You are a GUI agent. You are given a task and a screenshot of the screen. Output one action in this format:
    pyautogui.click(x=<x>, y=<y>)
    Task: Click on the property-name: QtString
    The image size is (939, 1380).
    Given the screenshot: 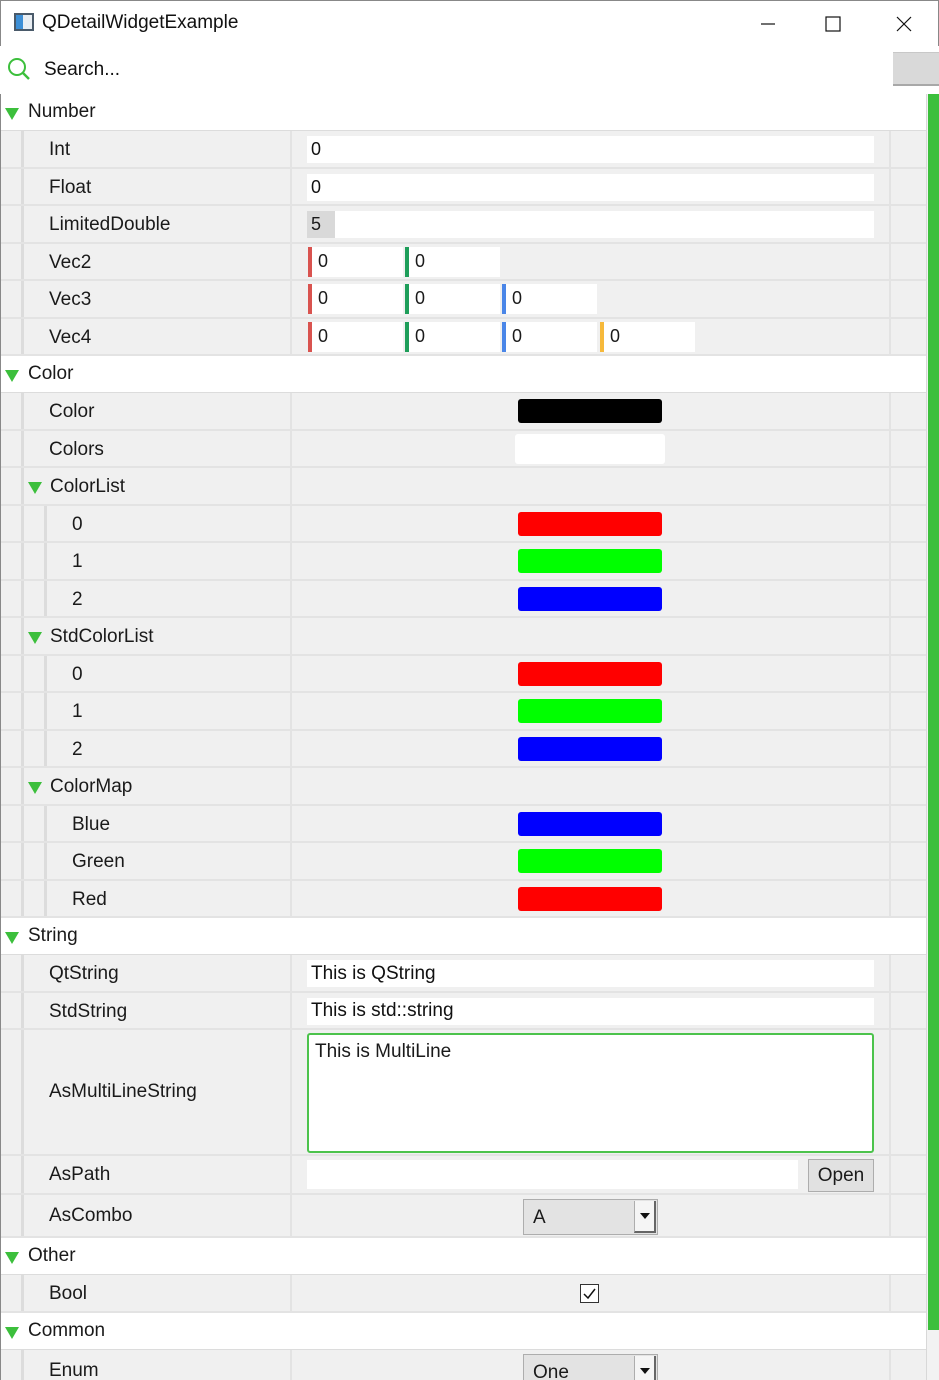 What is the action you would take?
    pyautogui.click(x=84, y=973)
    